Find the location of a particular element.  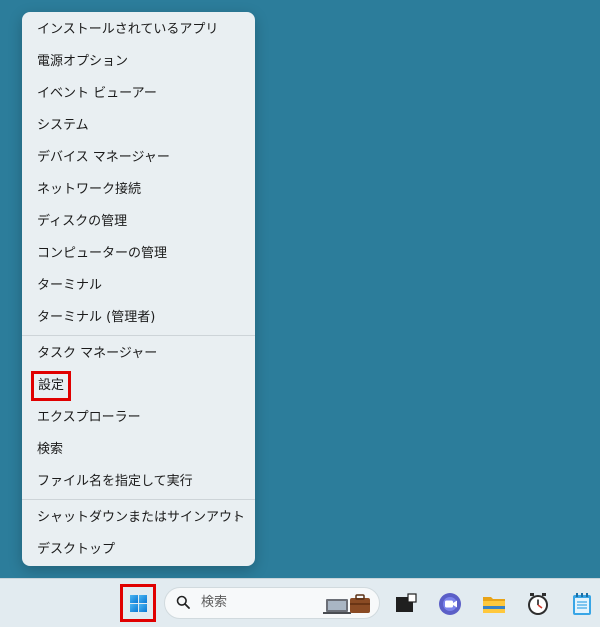

menu-item-label: ターミナル (管理者) is located at coordinates (96, 317).